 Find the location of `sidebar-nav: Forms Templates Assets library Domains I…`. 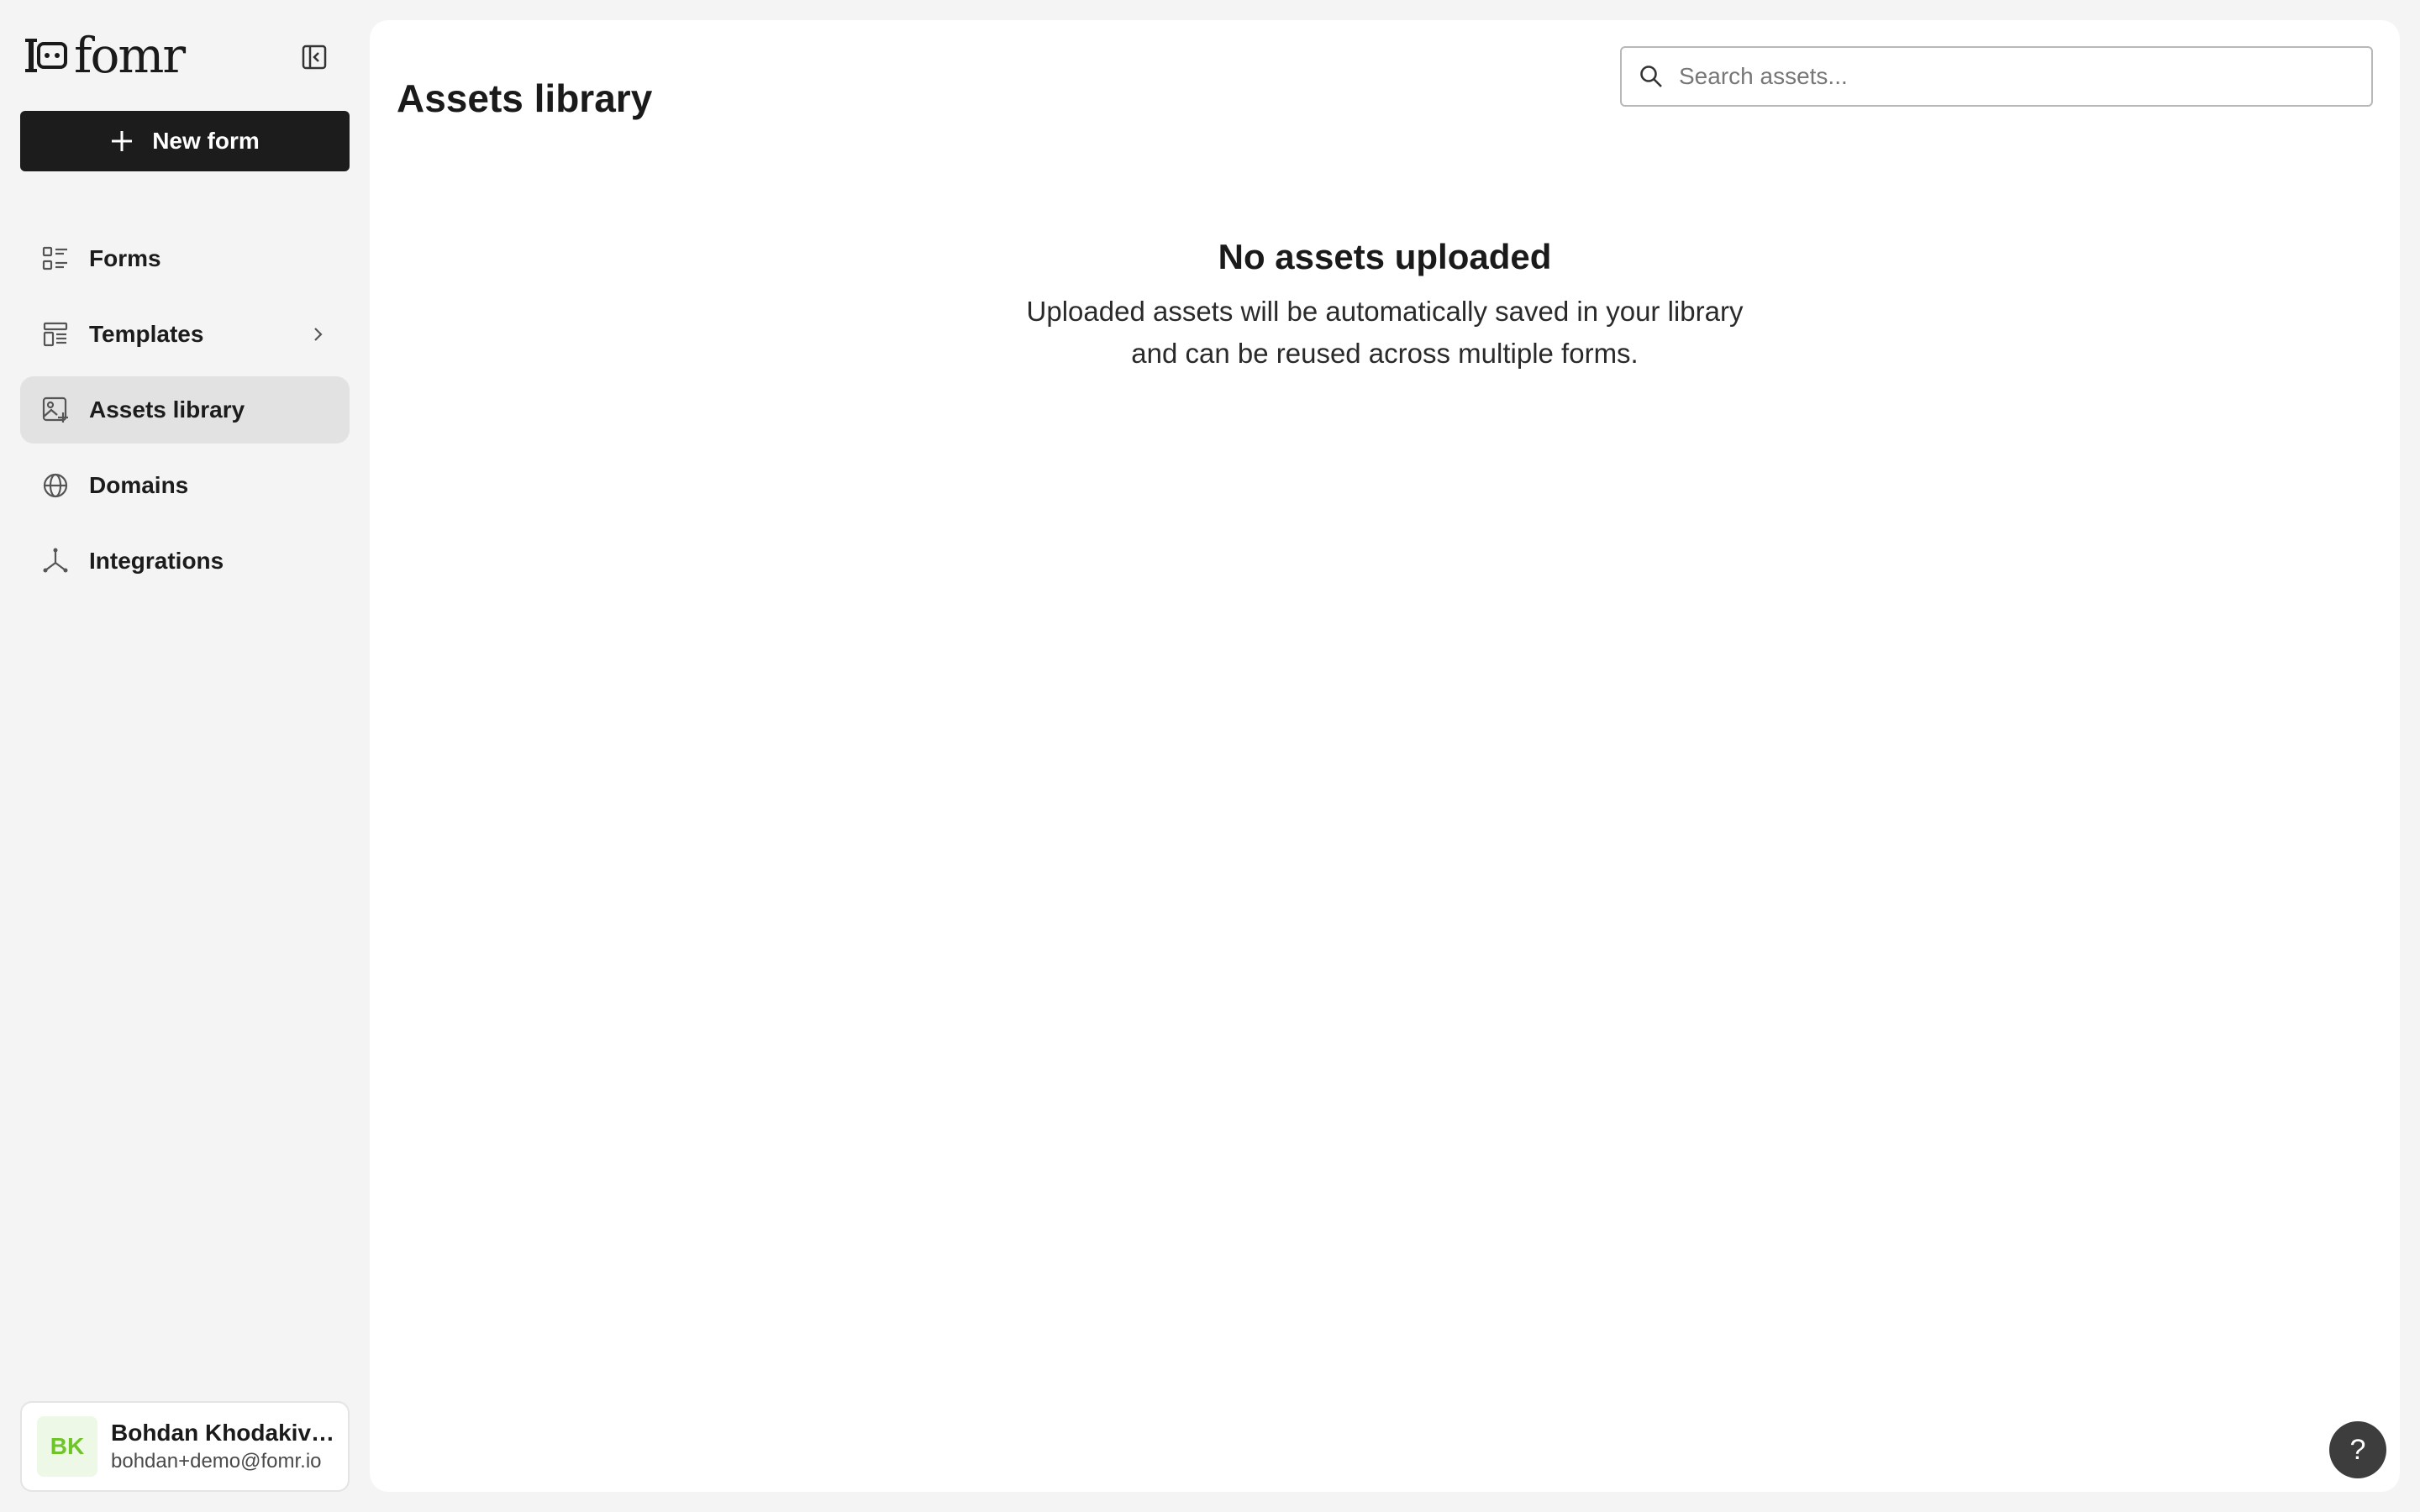

sidebar-nav: Forms Templates Assets library Domains I… is located at coordinates (185, 414).